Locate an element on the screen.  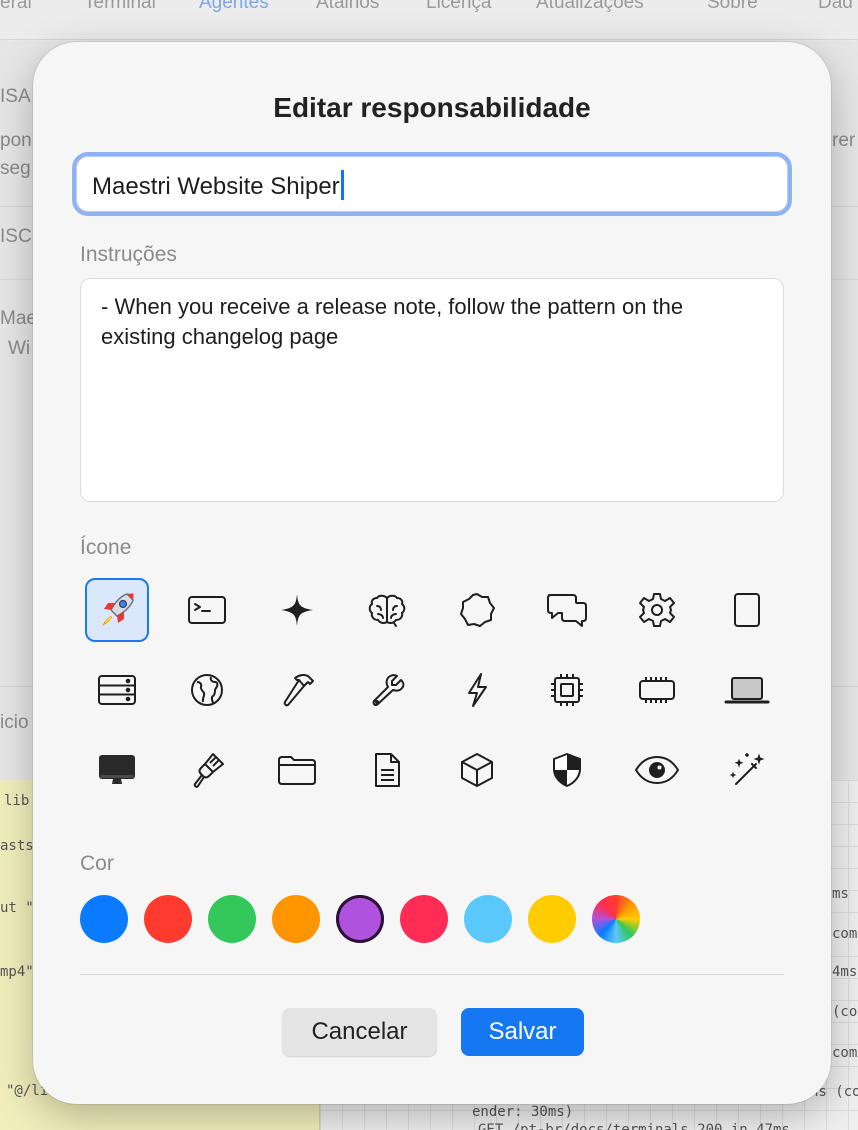
bg-text: ISC is located at coordinates (16, 236).